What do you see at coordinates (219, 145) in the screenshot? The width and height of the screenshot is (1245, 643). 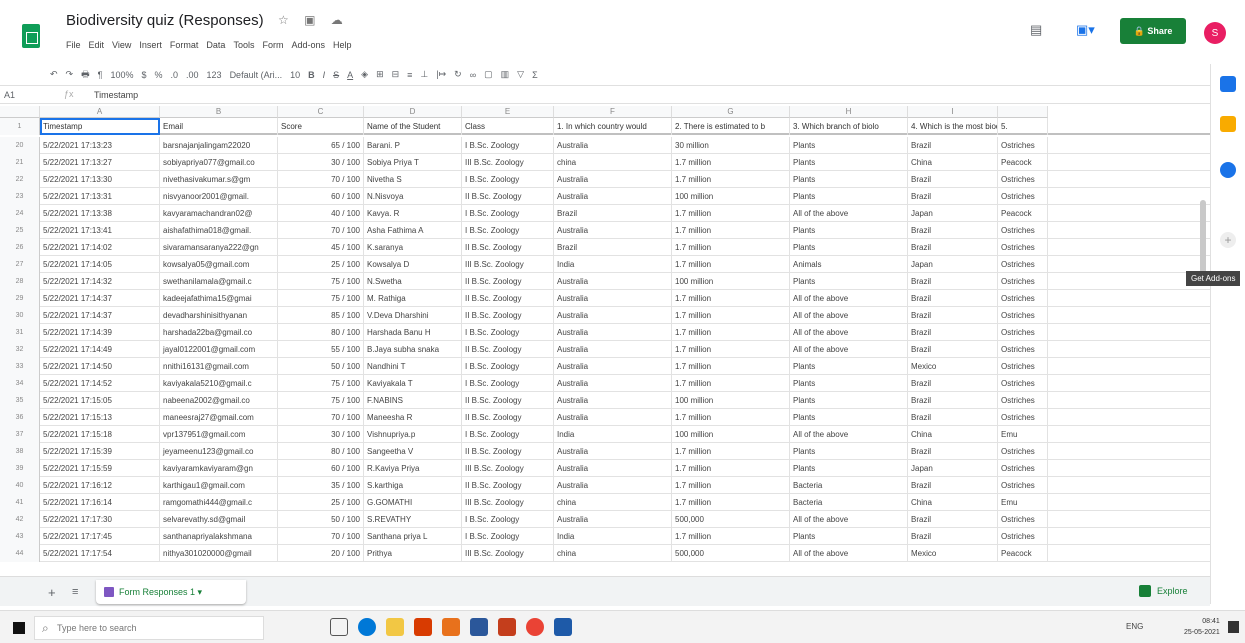 I see `table-cell: barsnajanjalingam22020` at bounding box center [219, 145].